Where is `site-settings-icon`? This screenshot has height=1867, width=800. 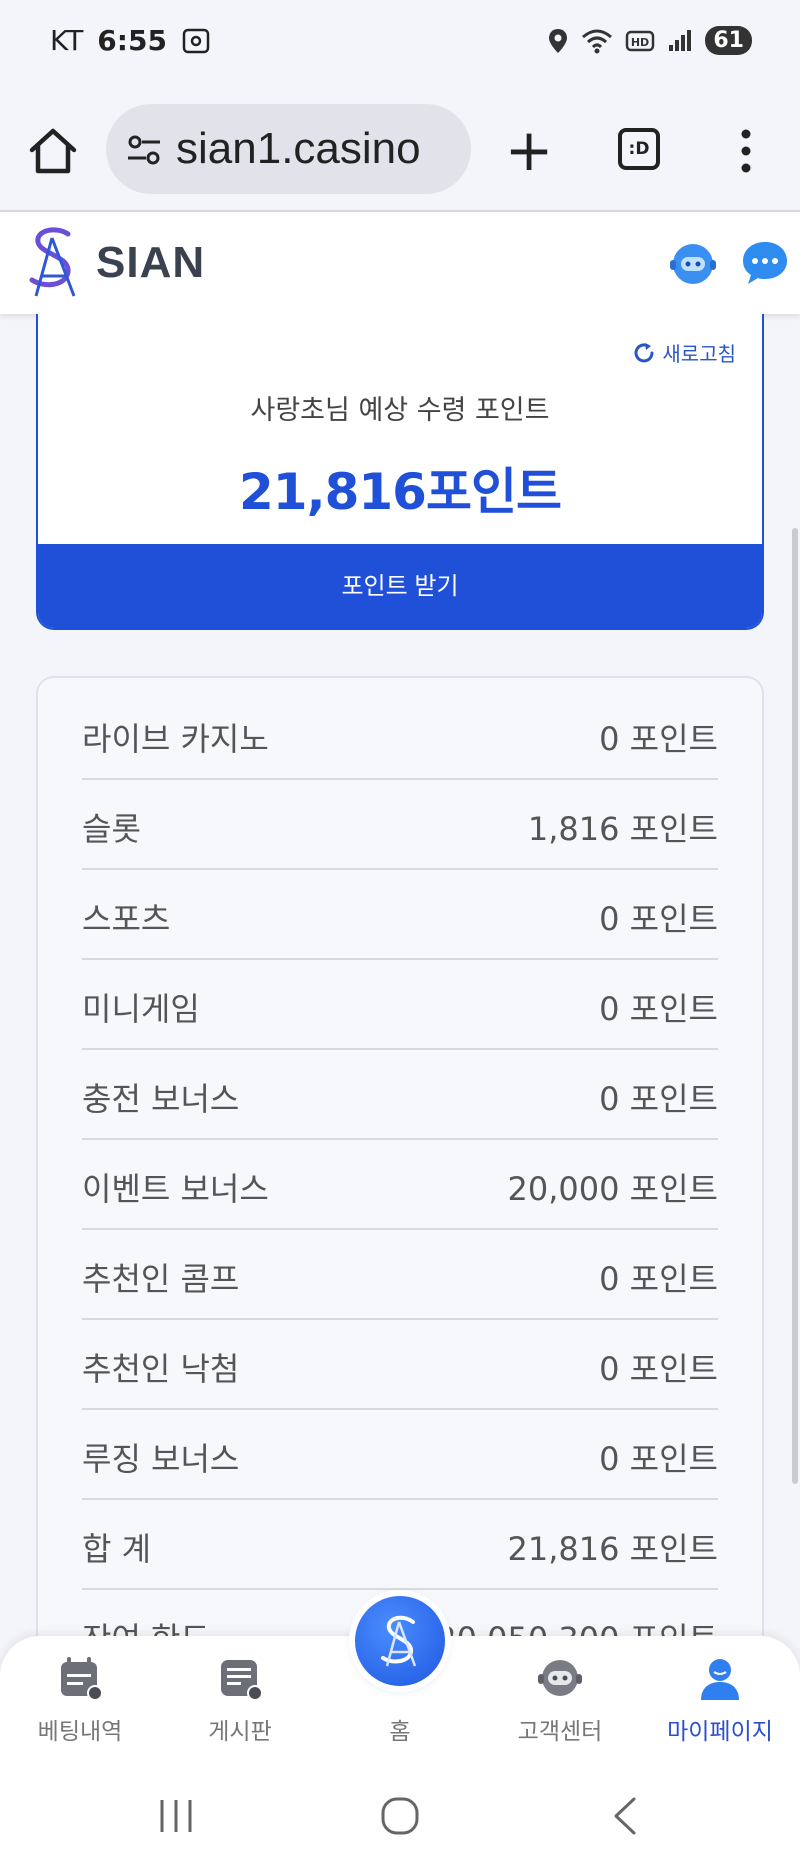 site-settings-icon is located at coordinates (144, 150).